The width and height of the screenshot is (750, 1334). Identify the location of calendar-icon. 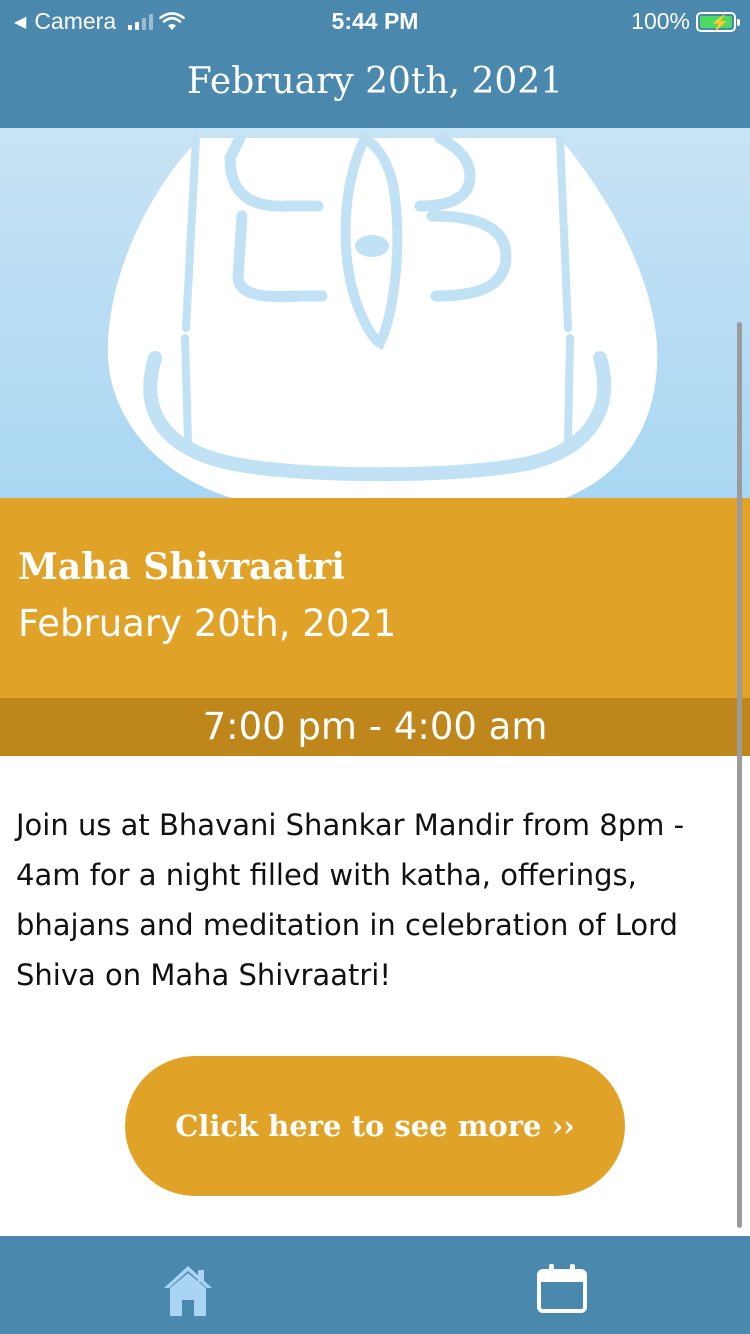
(562, 1288).